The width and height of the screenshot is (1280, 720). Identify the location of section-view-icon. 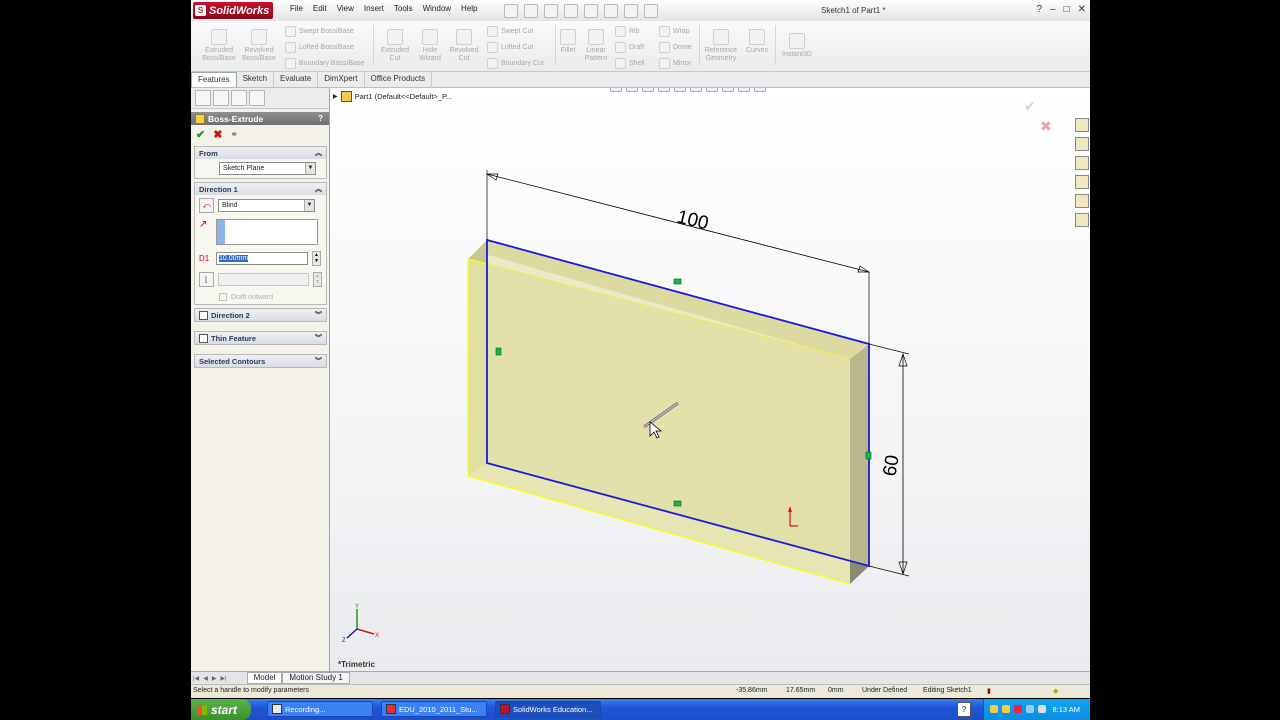
(664, 90).